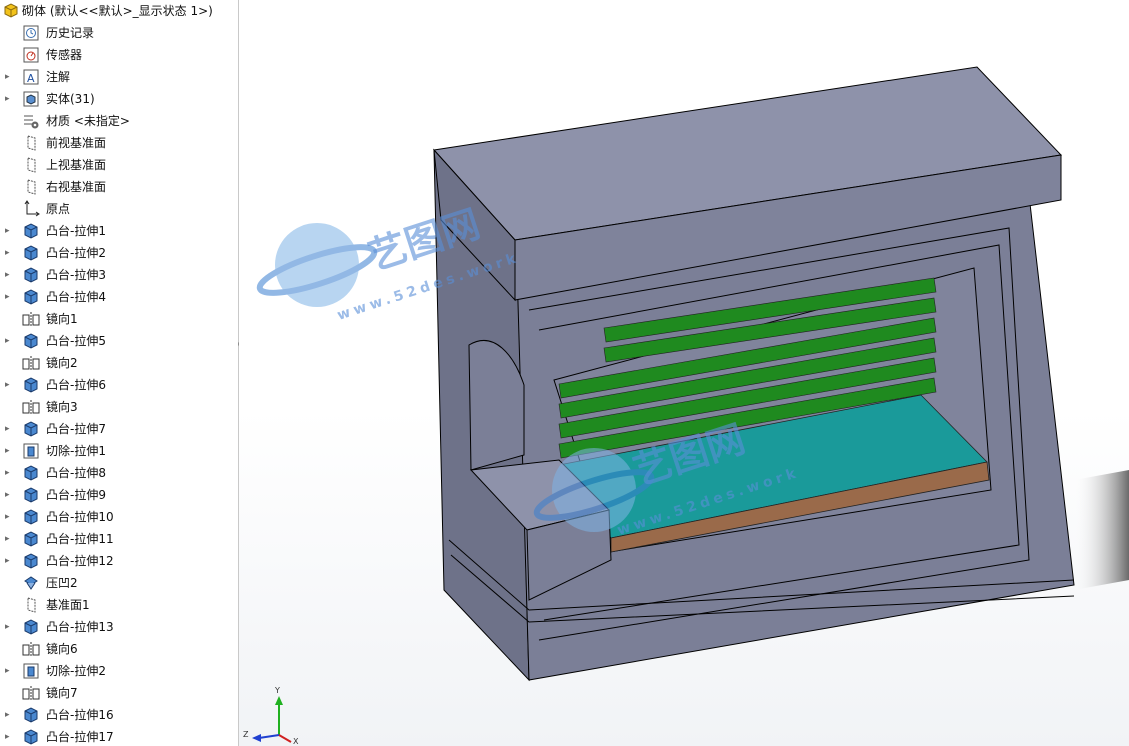  Describe the element at coordinates (119, 715) in the screenshot. I see `tree-item: ▸ 凸台-拉伸16` at that location.